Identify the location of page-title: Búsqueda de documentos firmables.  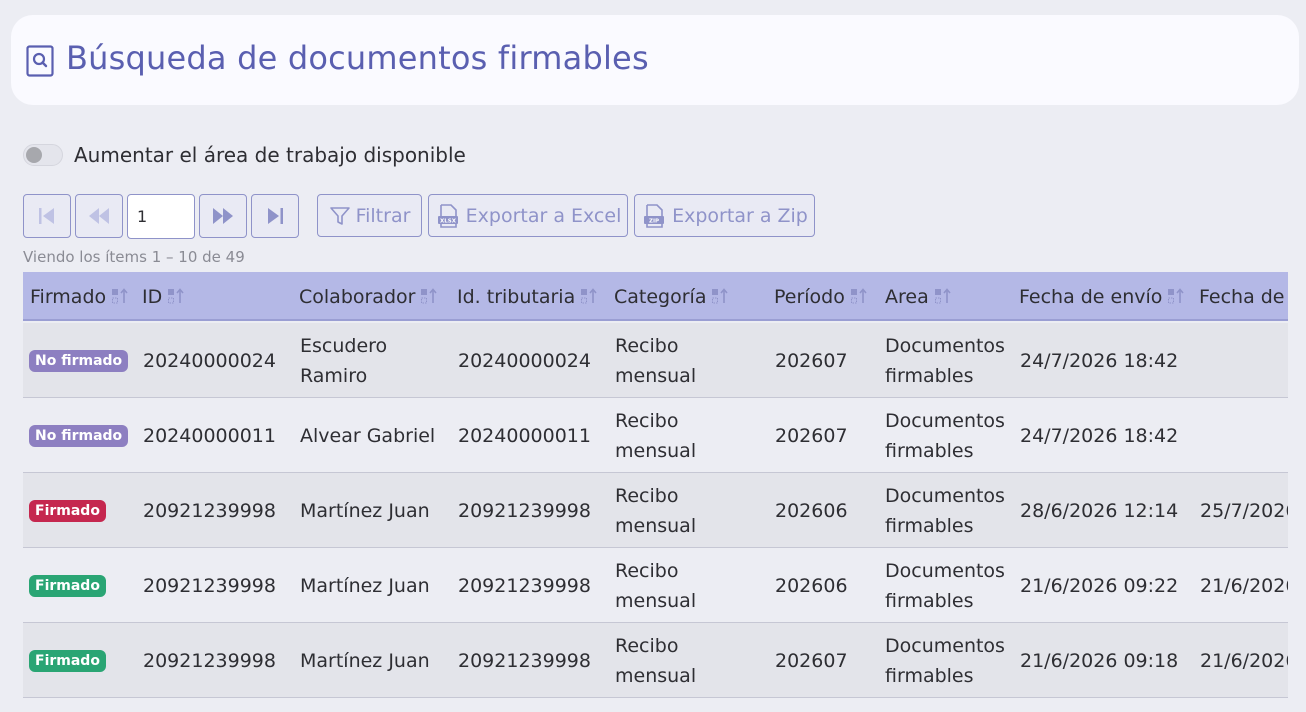
(357, 58).